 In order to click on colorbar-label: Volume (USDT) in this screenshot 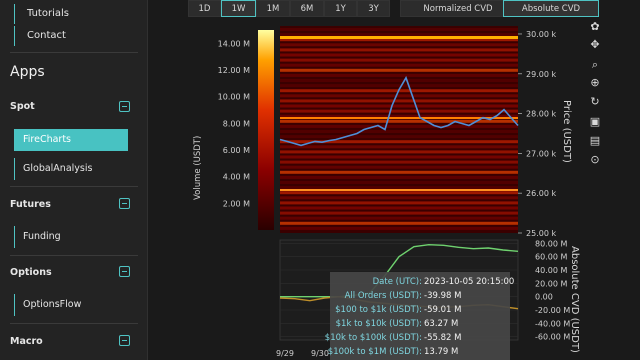, I will do `click(198, 168)`.